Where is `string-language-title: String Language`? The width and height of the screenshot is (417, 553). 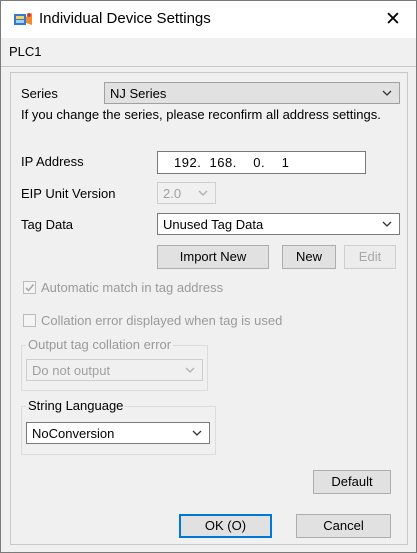
string-language-title: String Language is located at coordinates (76, 405).